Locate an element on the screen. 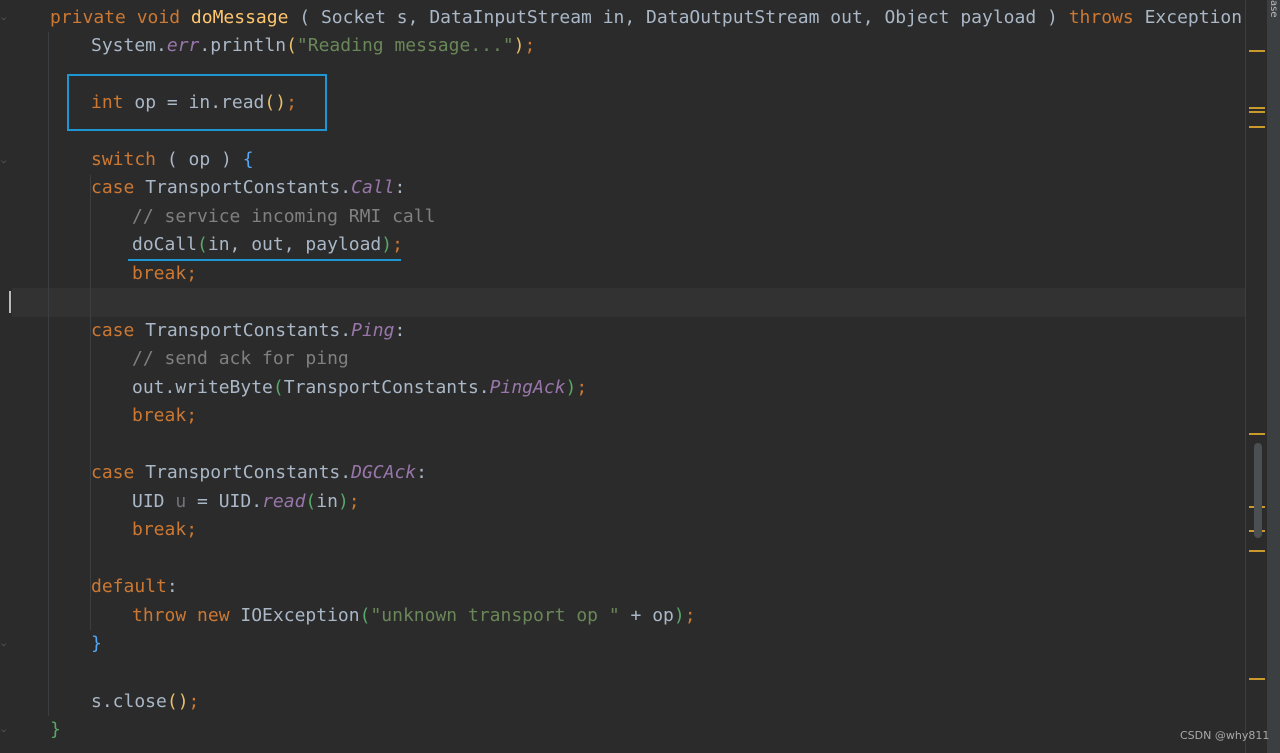  code-line-7: doCall(in, out, payload); is located at coordinates (267, 245).